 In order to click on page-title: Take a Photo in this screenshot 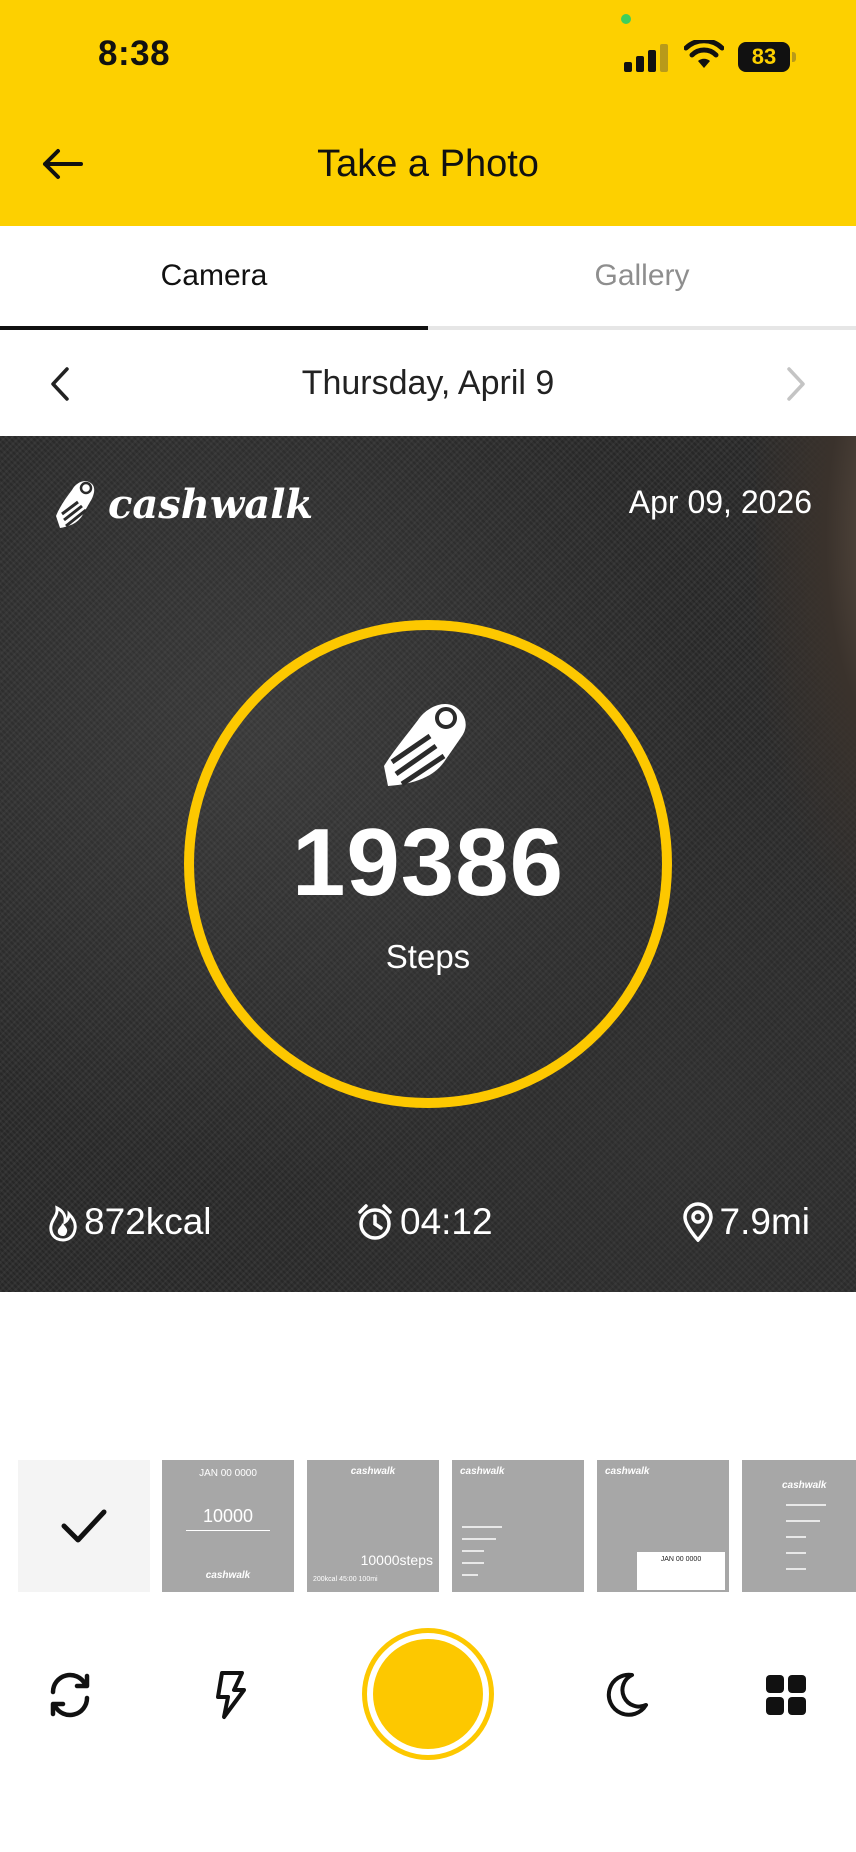, I will do `click(428, 164)`.